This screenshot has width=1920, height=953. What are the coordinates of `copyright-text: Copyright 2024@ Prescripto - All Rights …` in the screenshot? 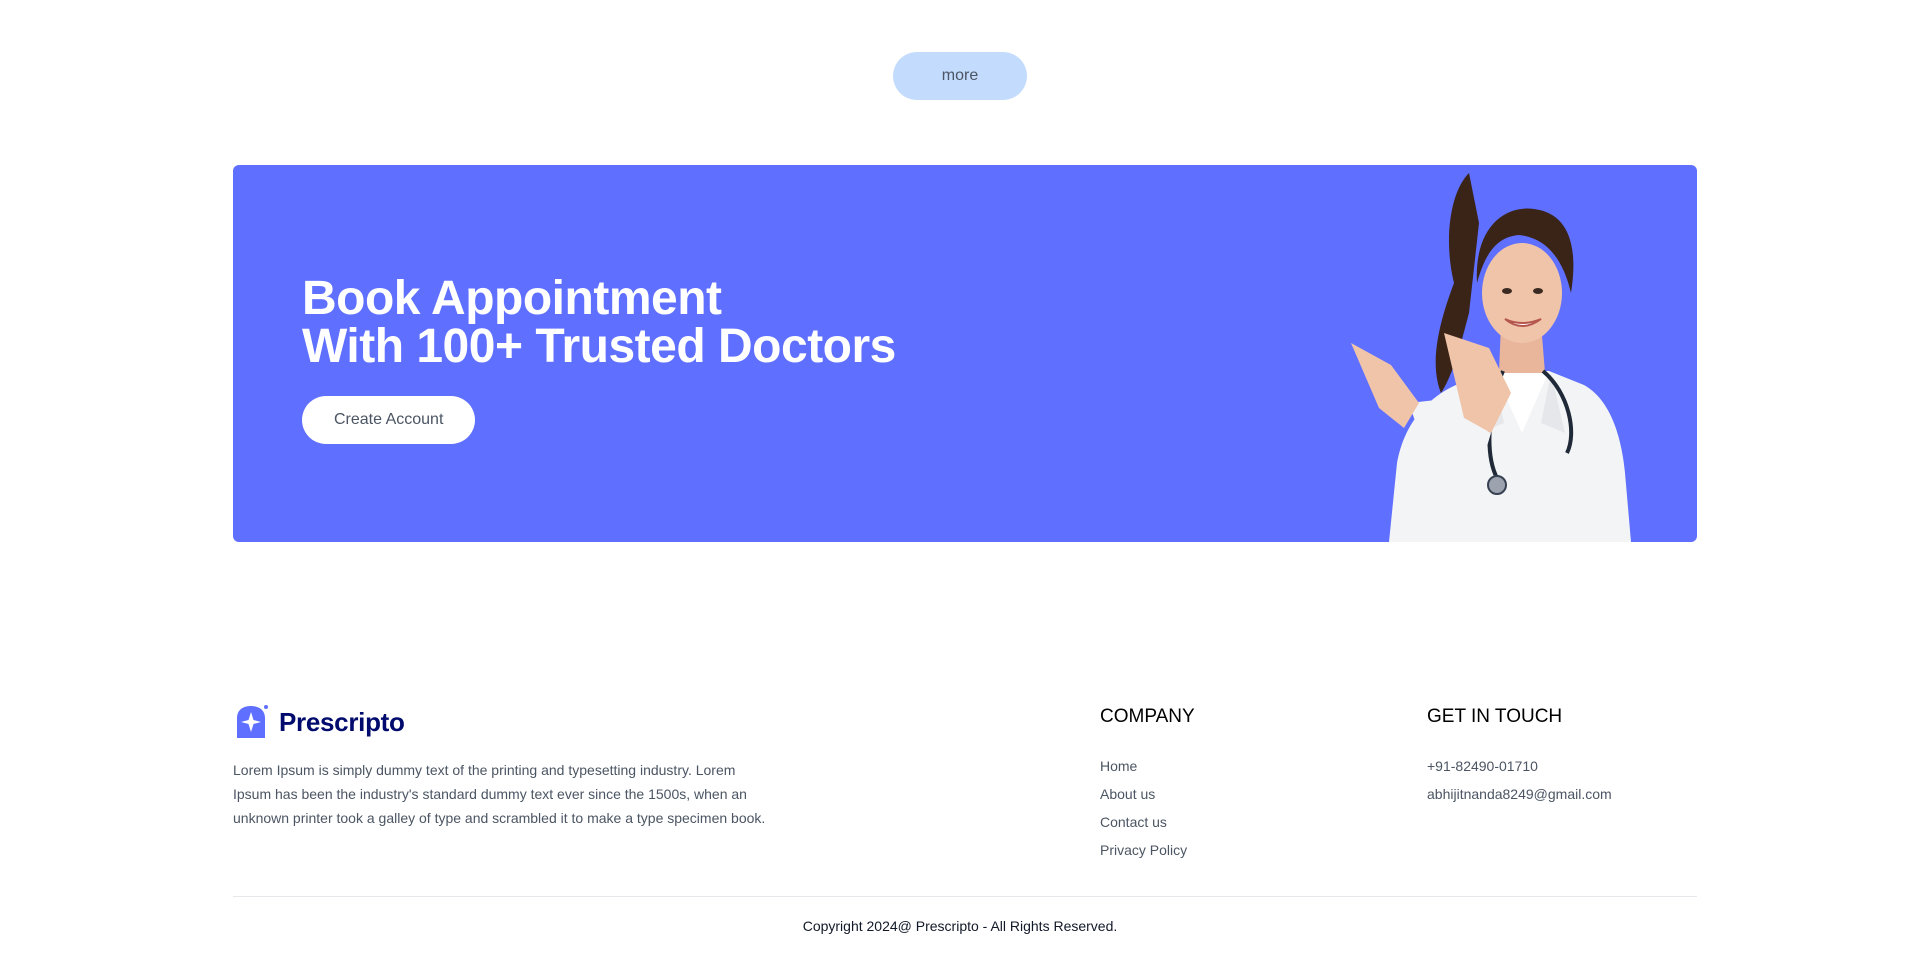 It's located at (960, 926).